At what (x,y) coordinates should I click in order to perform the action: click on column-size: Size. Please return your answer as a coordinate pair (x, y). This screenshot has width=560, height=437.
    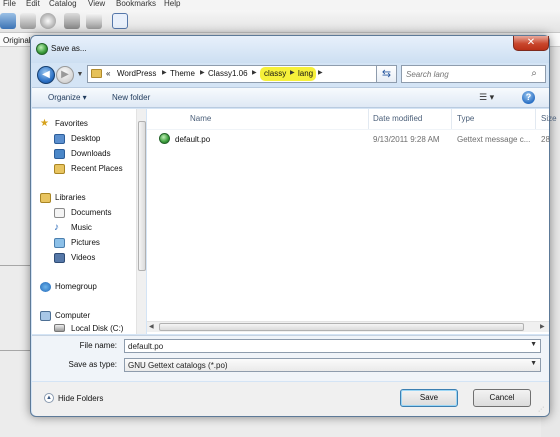
    Looking at the image, I should click on (549, 118).